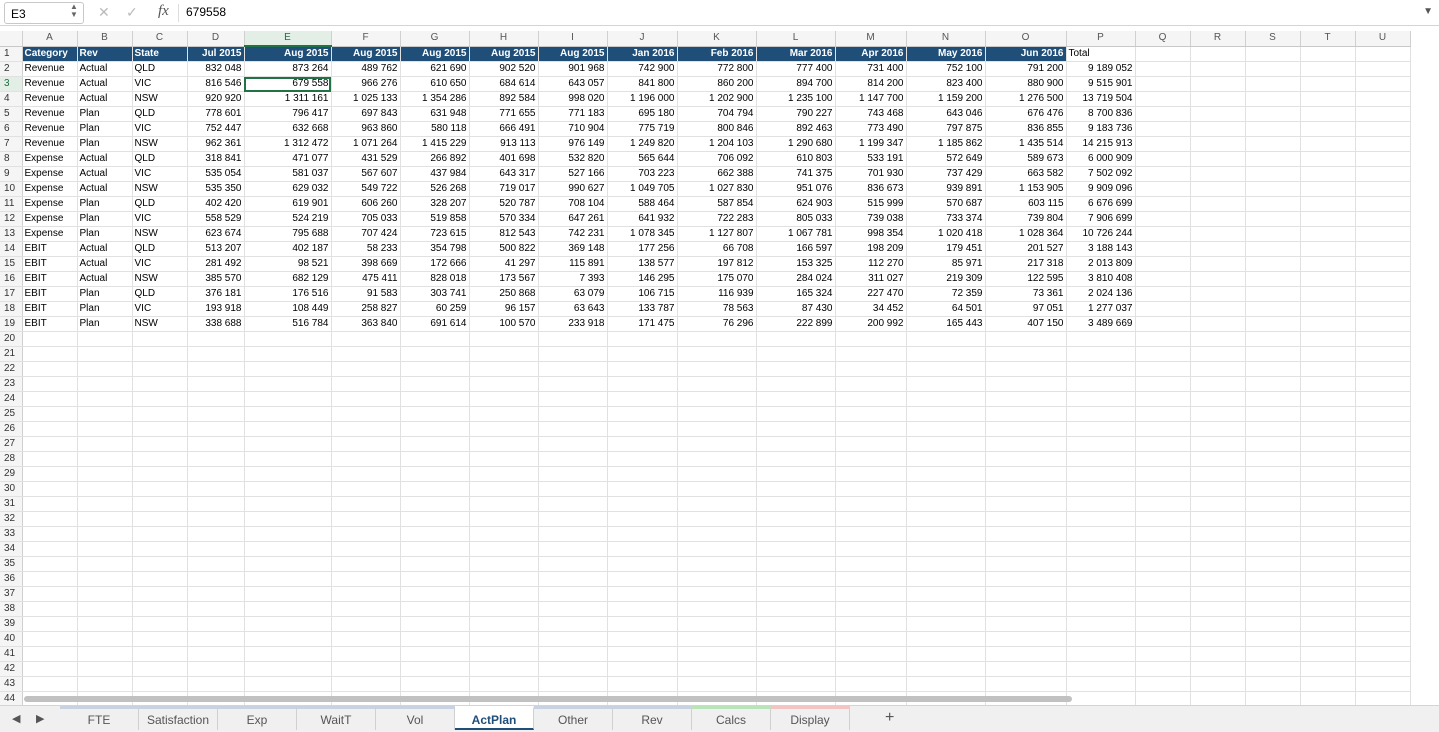 This screenshot has height=732, width=1439. What do you see at coordinates (796, 39) in the screenshot?
I see `column-header: L` at bounding box center [796, 39].